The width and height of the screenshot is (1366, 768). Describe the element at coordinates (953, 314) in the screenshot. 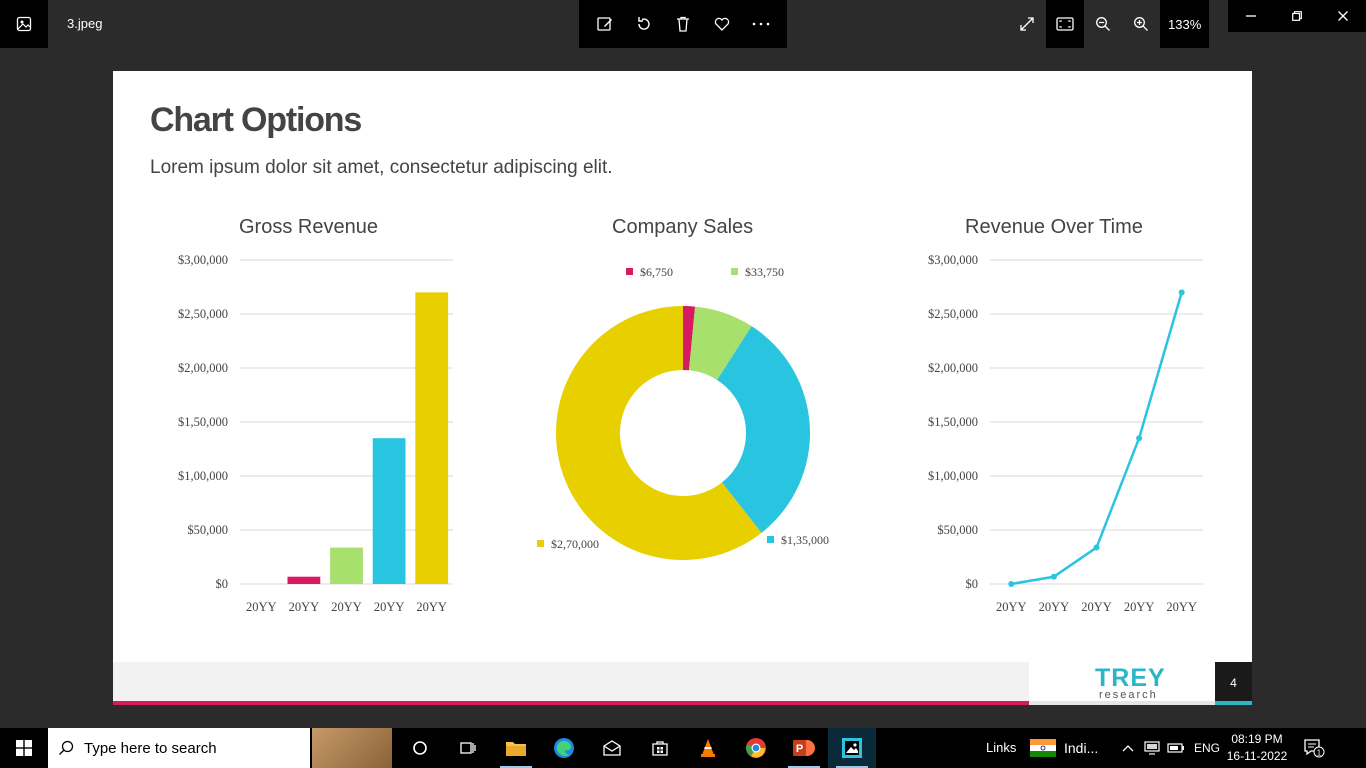

I see `line-y-tick-label: $2,50,000` at that location.